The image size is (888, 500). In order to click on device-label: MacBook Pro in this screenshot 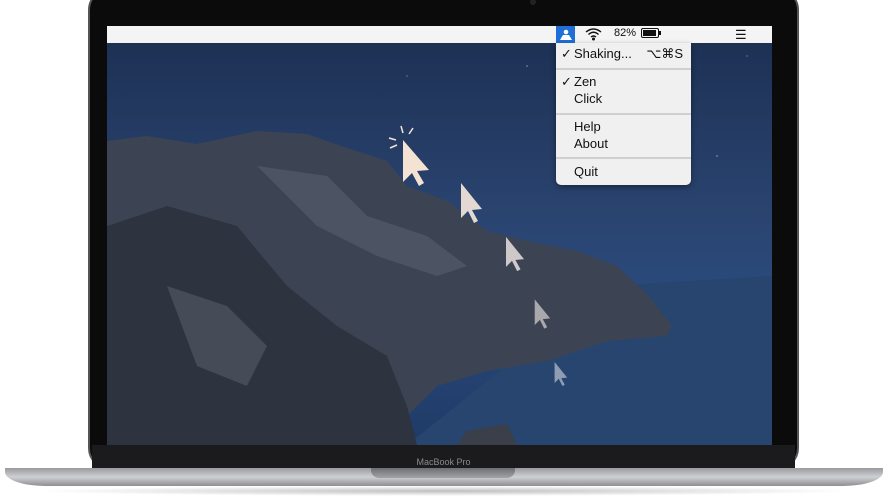, I will do `click(443, 462)`.